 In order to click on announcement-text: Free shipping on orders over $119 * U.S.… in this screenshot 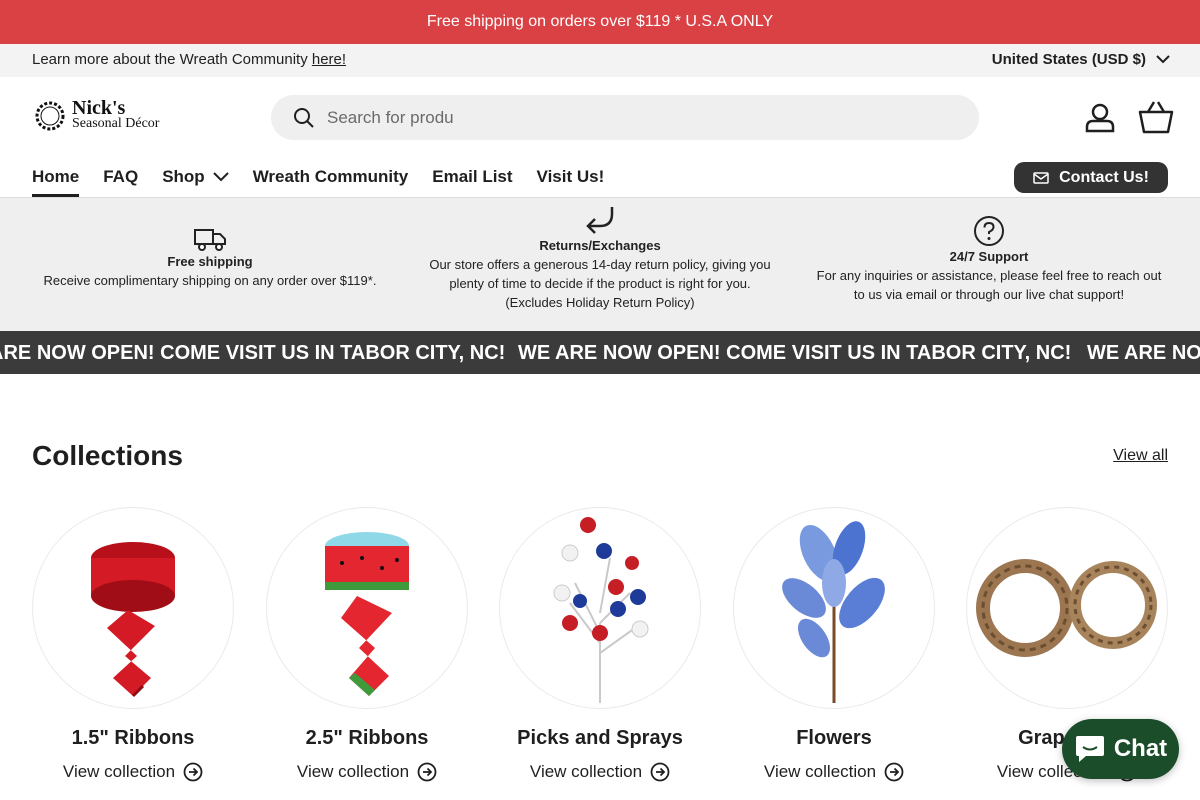, I will do `click(600, 21)`.